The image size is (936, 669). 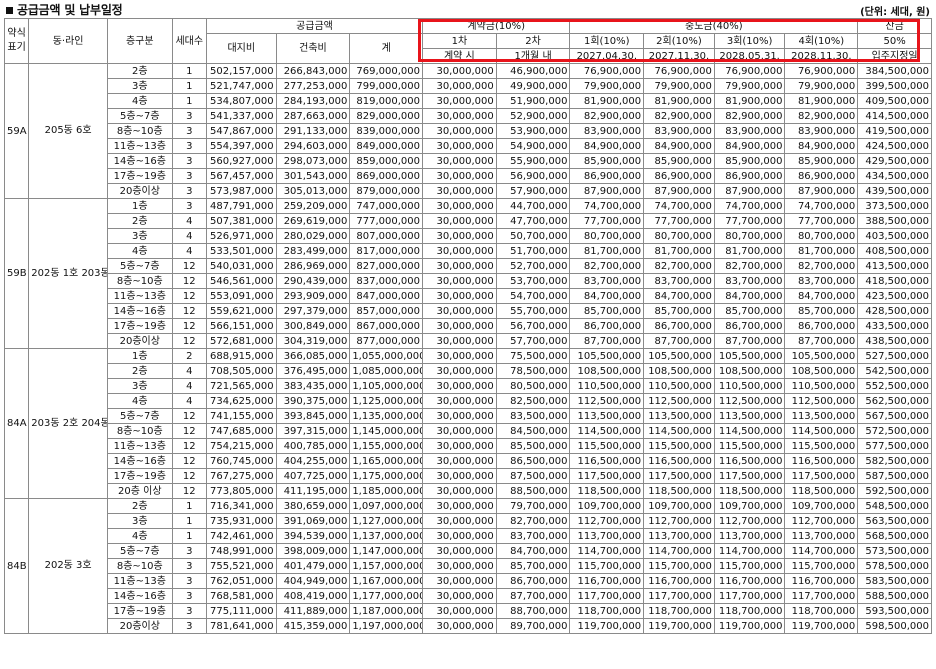 What do you see at coordinates (679, 101) in the screenshot?
I see `mid-2-cell: 81,900,000` at bounding box center [679, 101].